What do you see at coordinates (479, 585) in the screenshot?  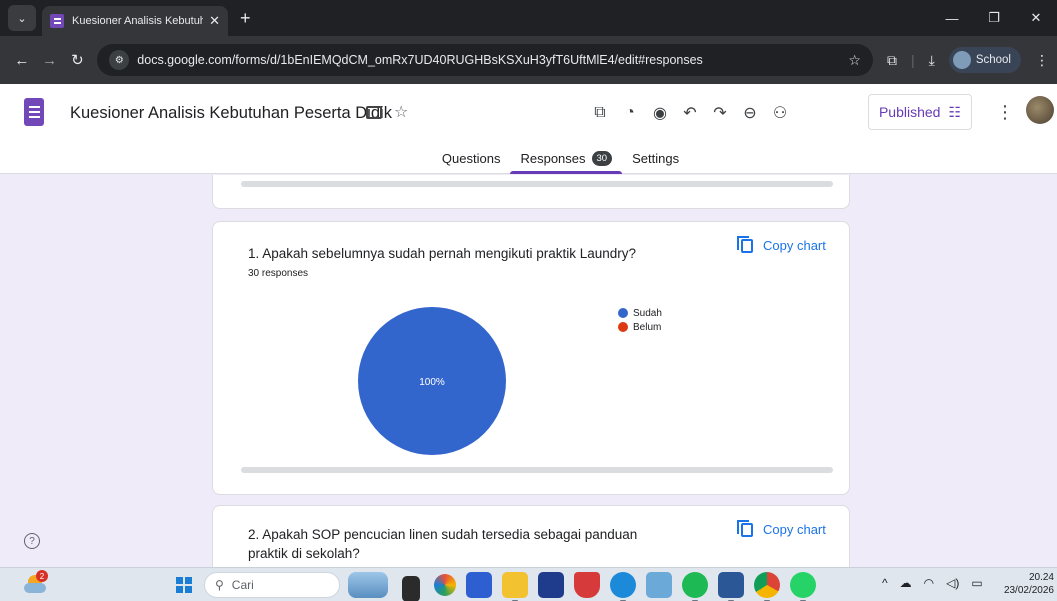 I see `app-z-icon` at bounding box center [479, 585].